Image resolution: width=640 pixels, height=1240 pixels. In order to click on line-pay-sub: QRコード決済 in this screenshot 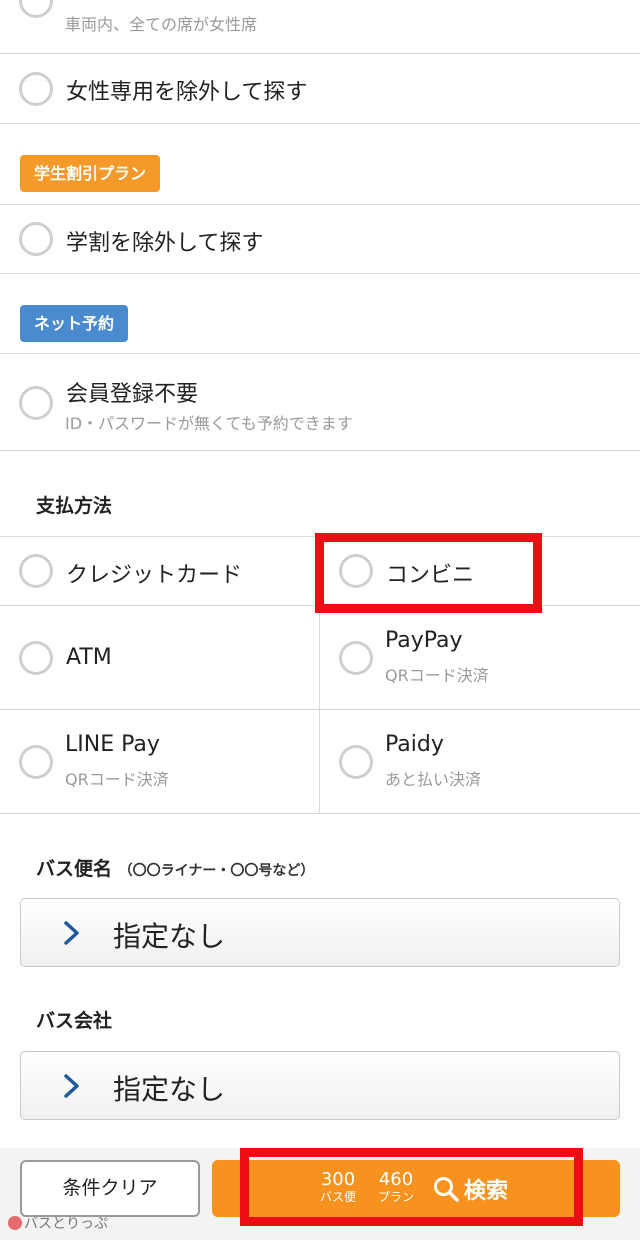, I will do `click(117, 779)`.